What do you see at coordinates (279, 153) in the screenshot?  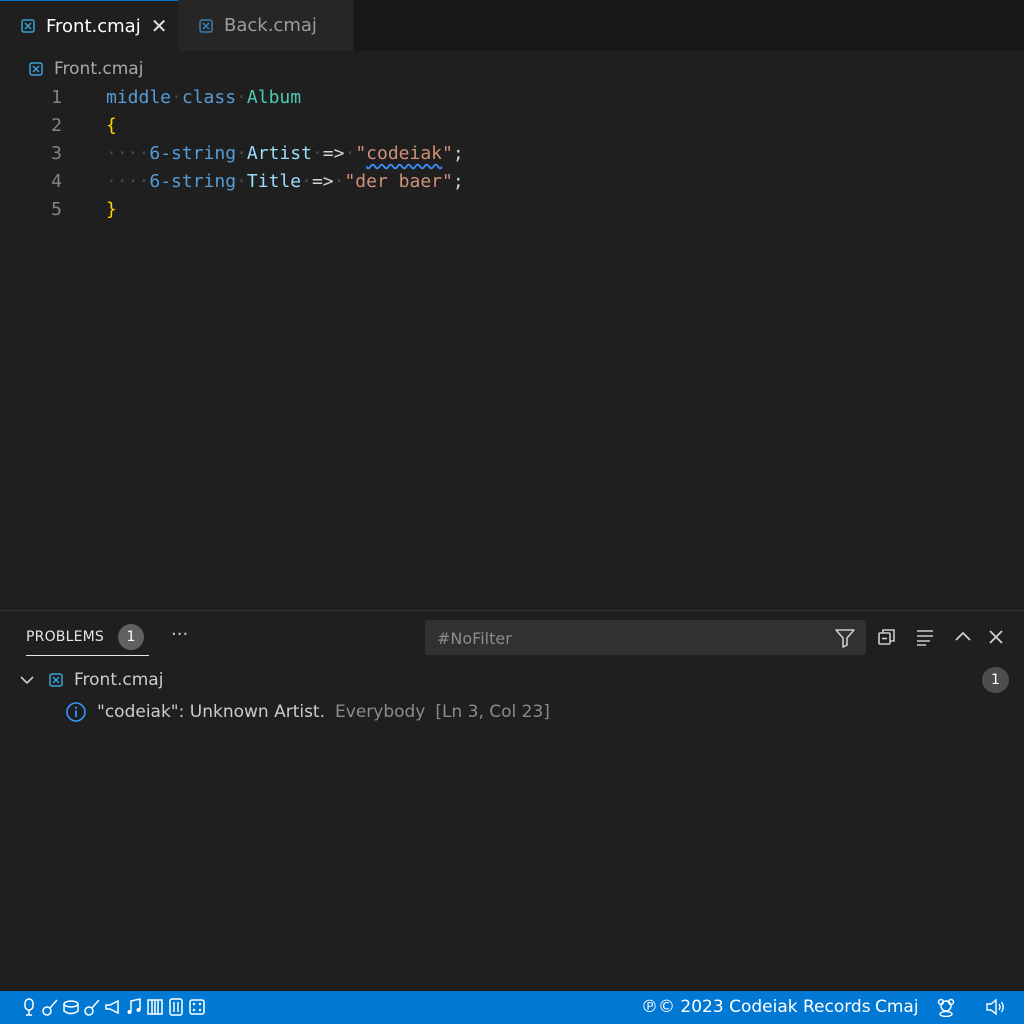 I see `code-token: Artist` at bounding box center [279, 153].